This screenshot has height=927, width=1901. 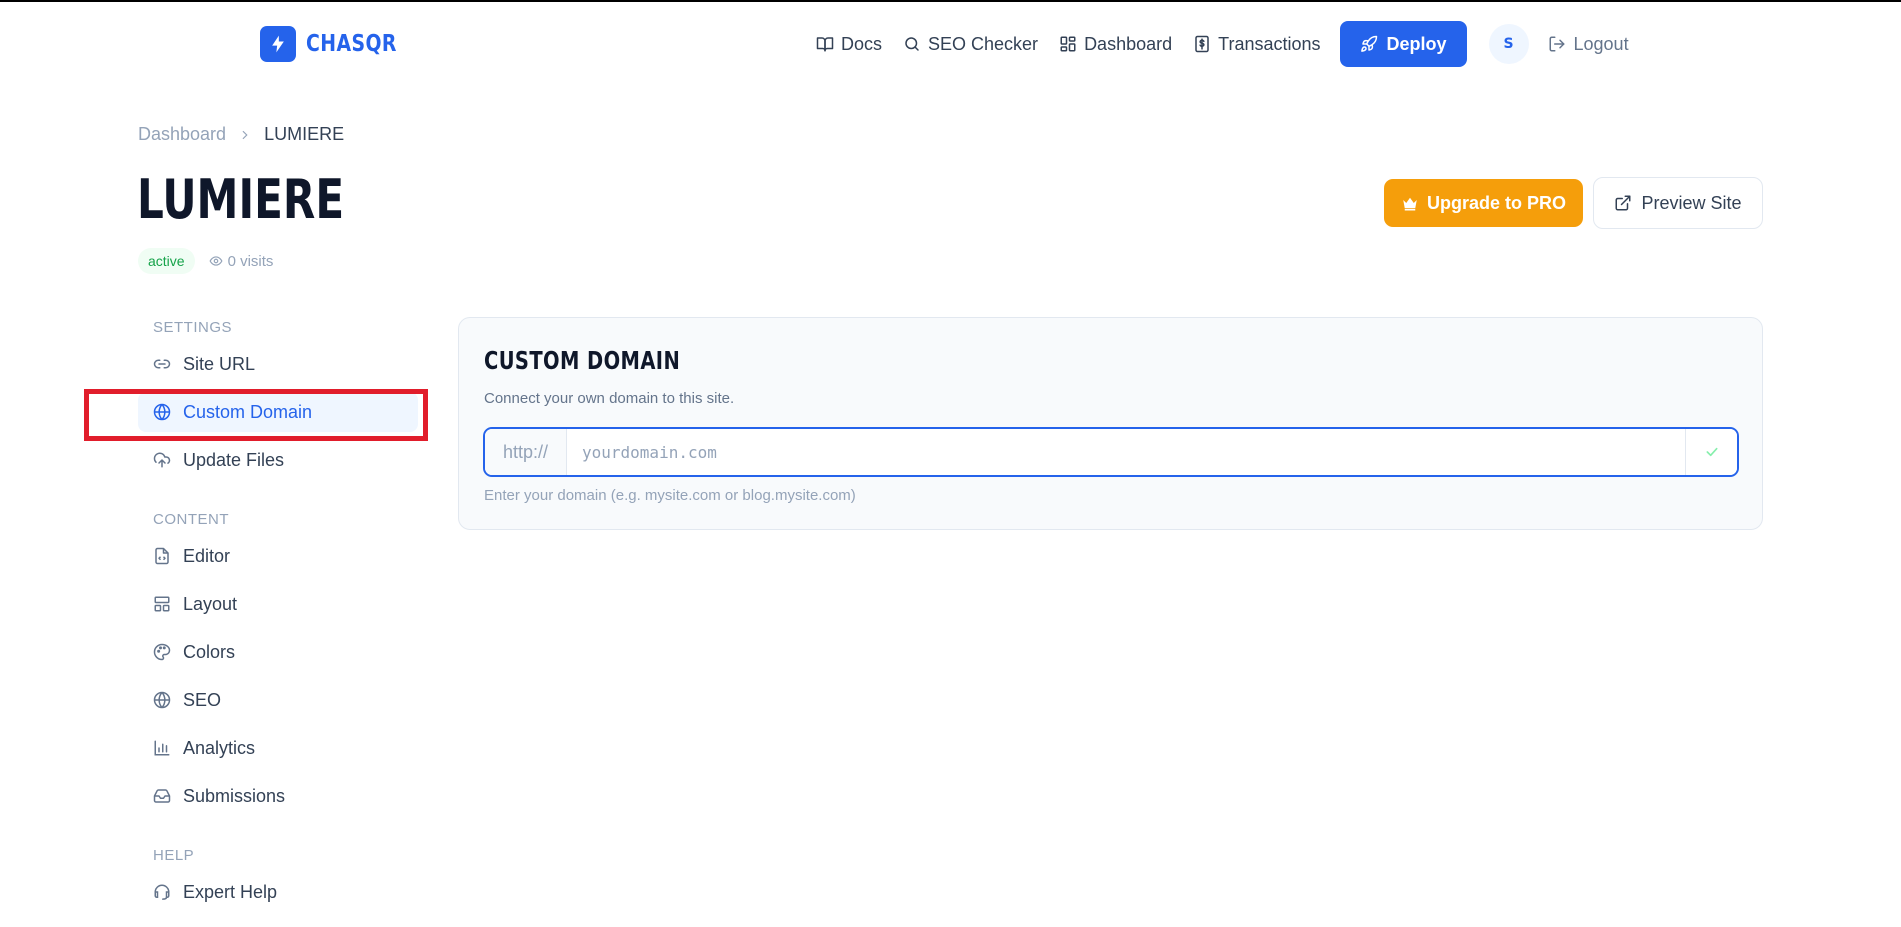 What do you see at coordinates (1068, 44) in the screenshot?
I see `grid-icon` at bounding box center [1068, 44].